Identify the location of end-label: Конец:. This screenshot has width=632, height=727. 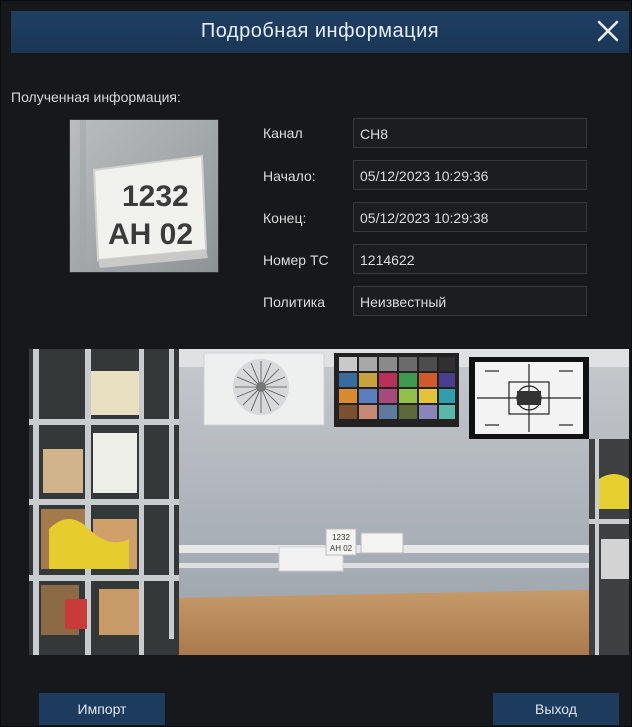
(285, 218).